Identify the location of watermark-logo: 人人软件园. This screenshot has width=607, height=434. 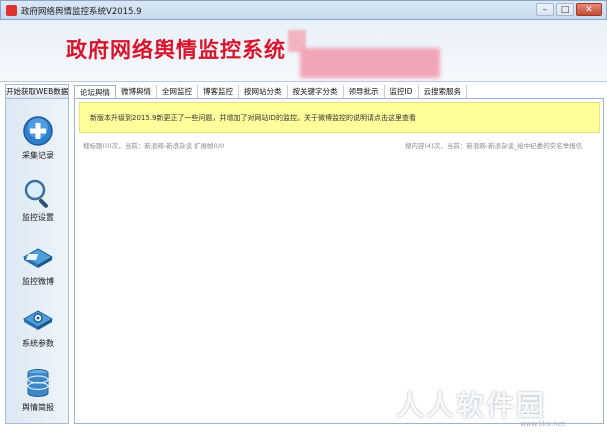
(471, 405).